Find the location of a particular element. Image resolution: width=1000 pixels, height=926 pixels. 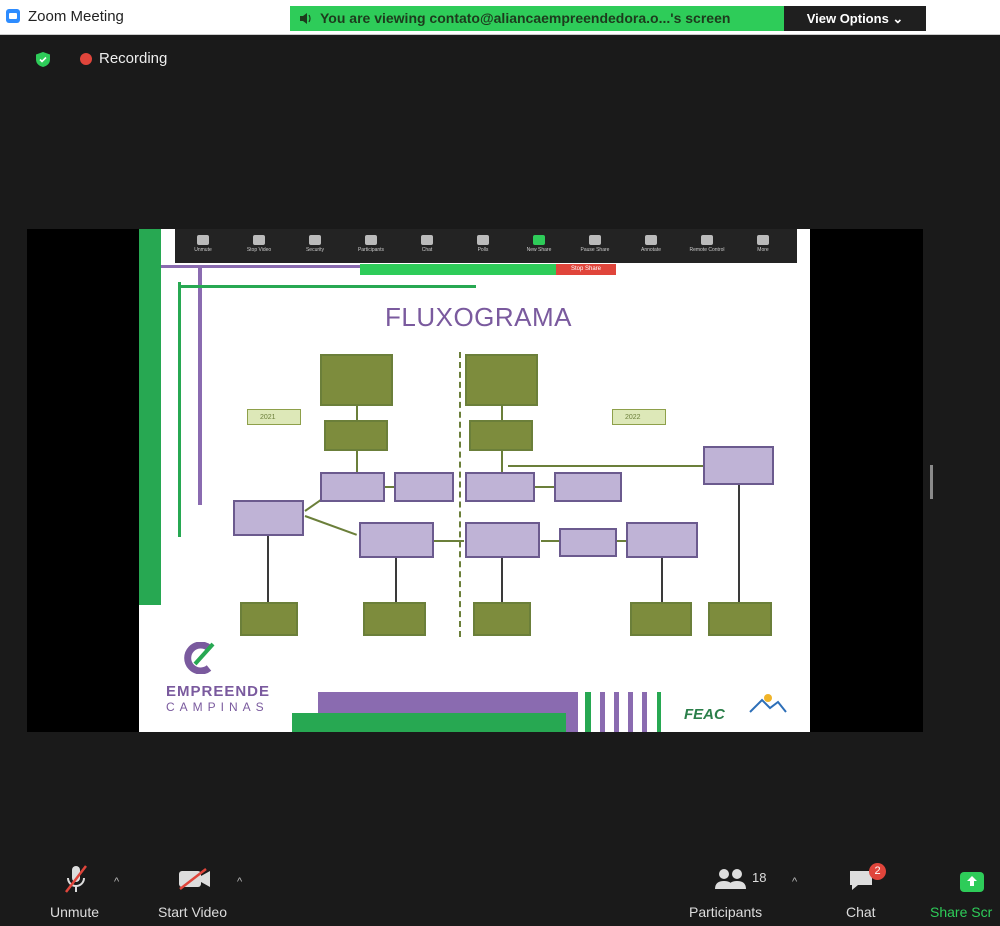

share-screen-label: Share Scr is located at coordinates (961, 912).